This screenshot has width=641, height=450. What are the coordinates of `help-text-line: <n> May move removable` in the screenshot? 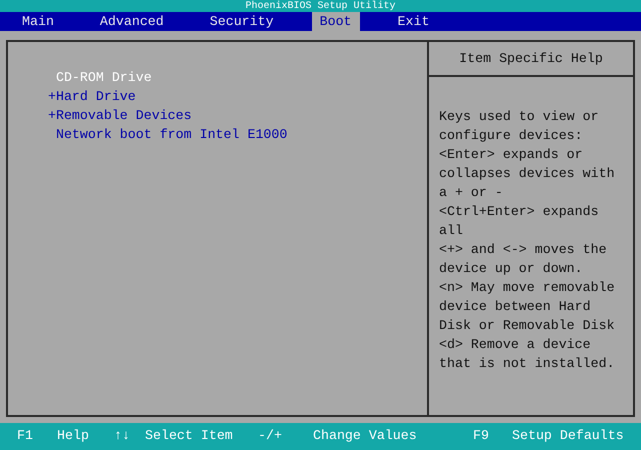 It's located at (527, 288).